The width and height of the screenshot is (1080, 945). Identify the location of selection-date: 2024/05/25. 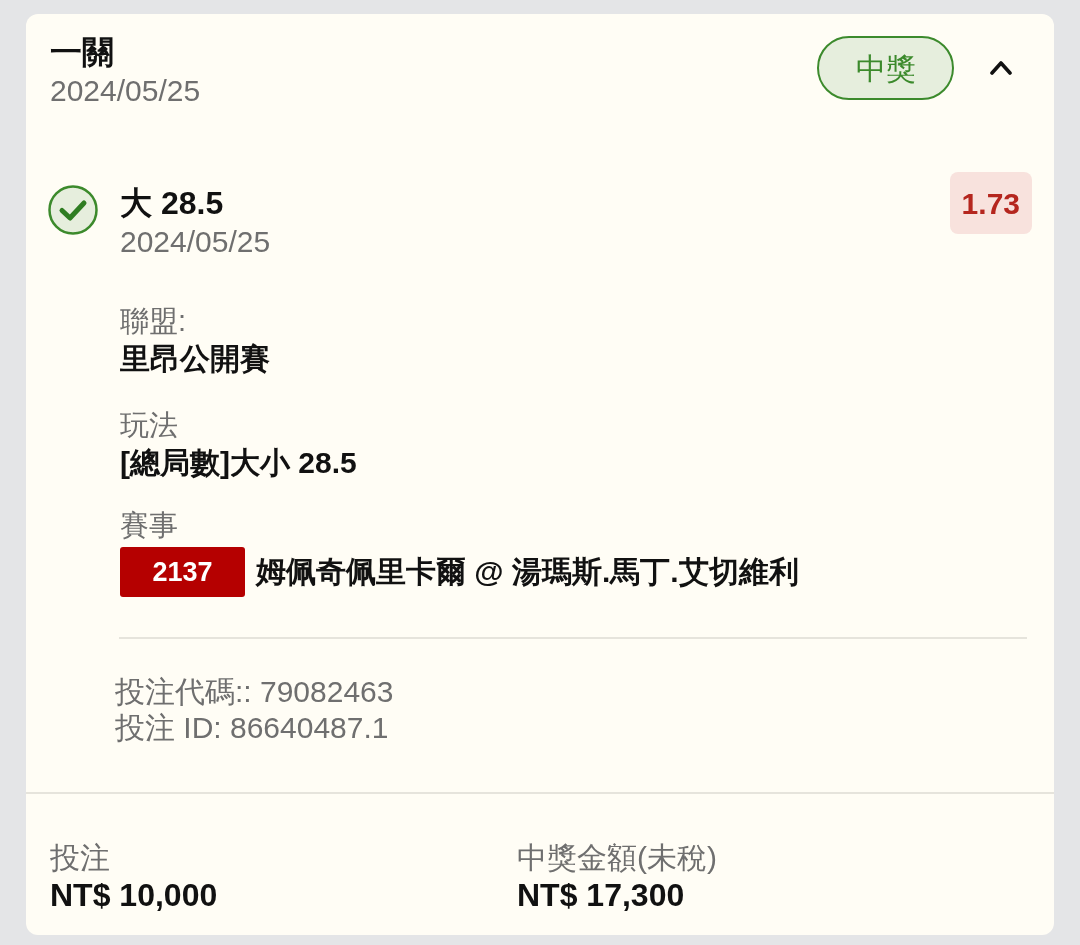
(196, 242).